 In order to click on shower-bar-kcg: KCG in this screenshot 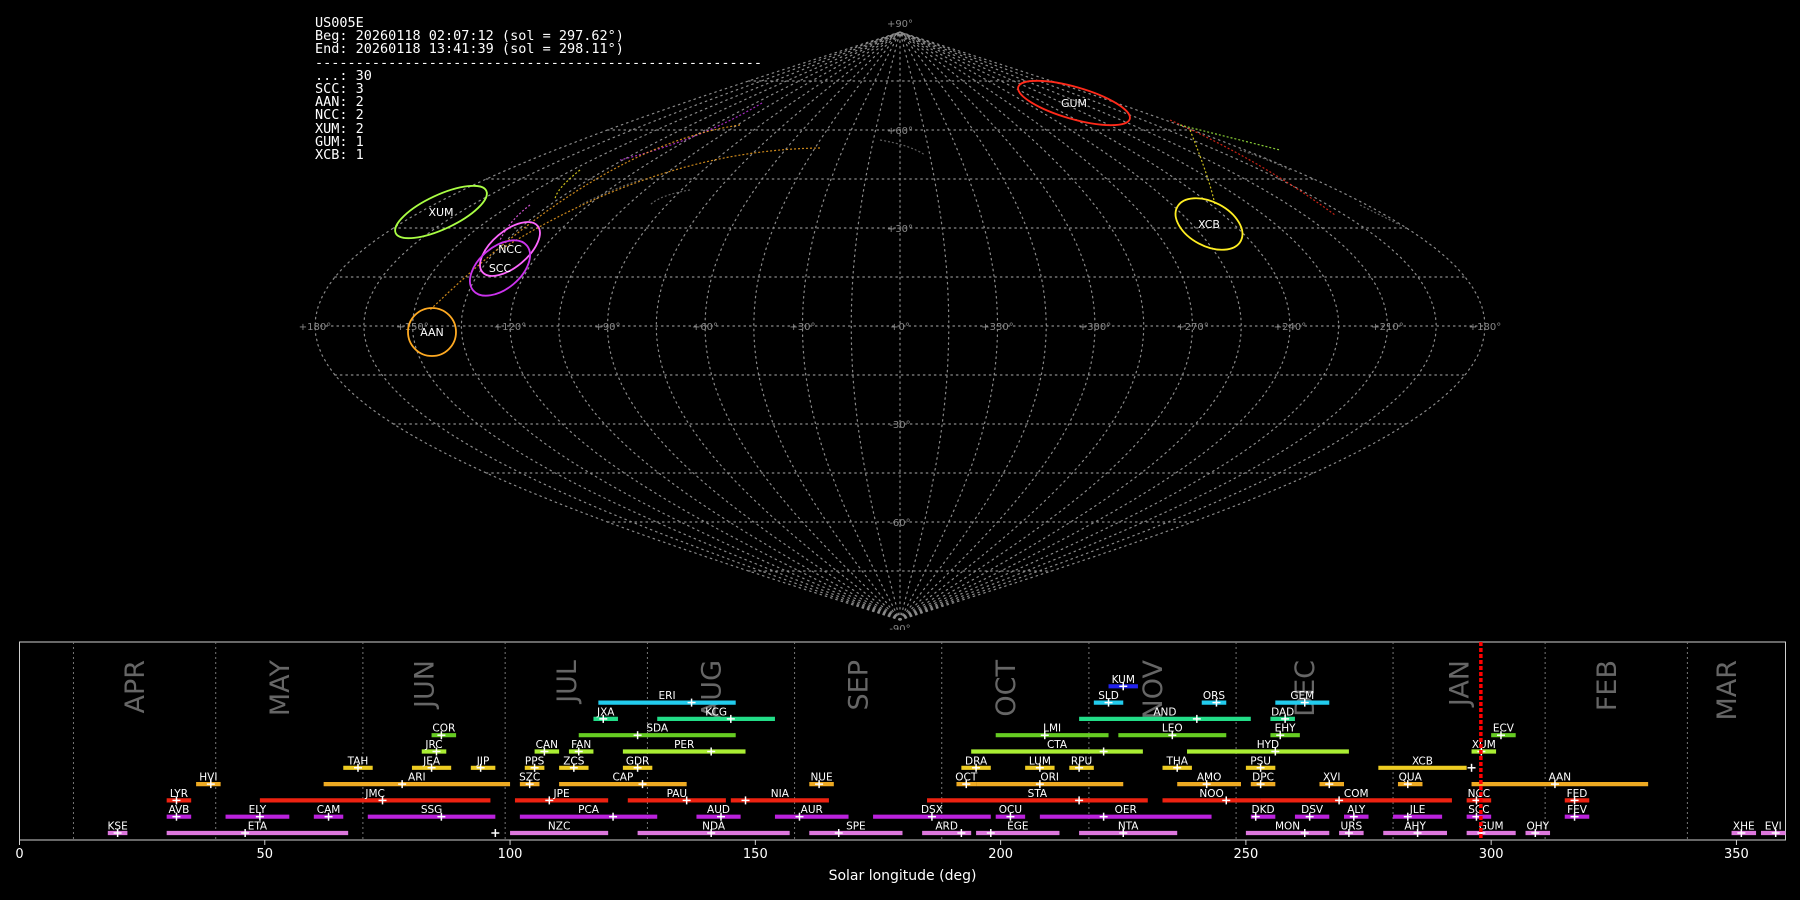, I will do `click(716, 714)`.